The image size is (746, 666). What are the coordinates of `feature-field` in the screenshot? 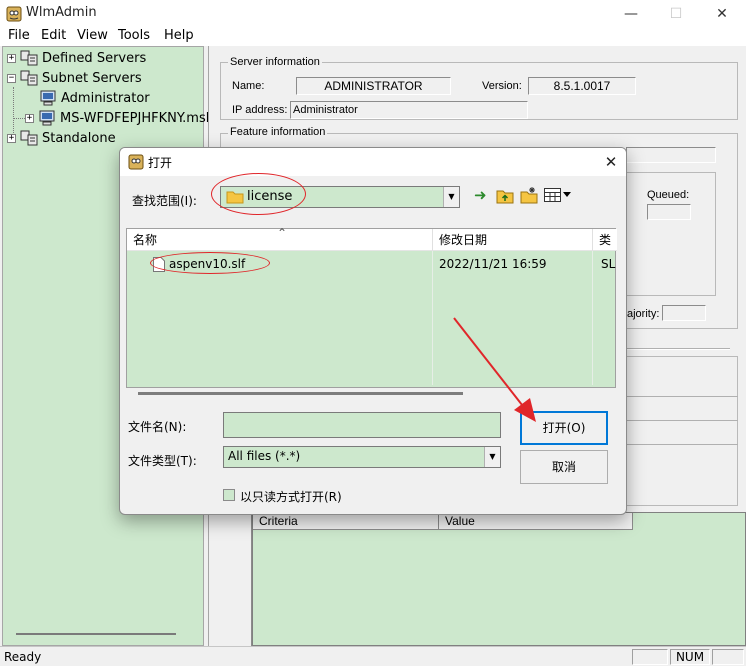 It's located at (671, 155).